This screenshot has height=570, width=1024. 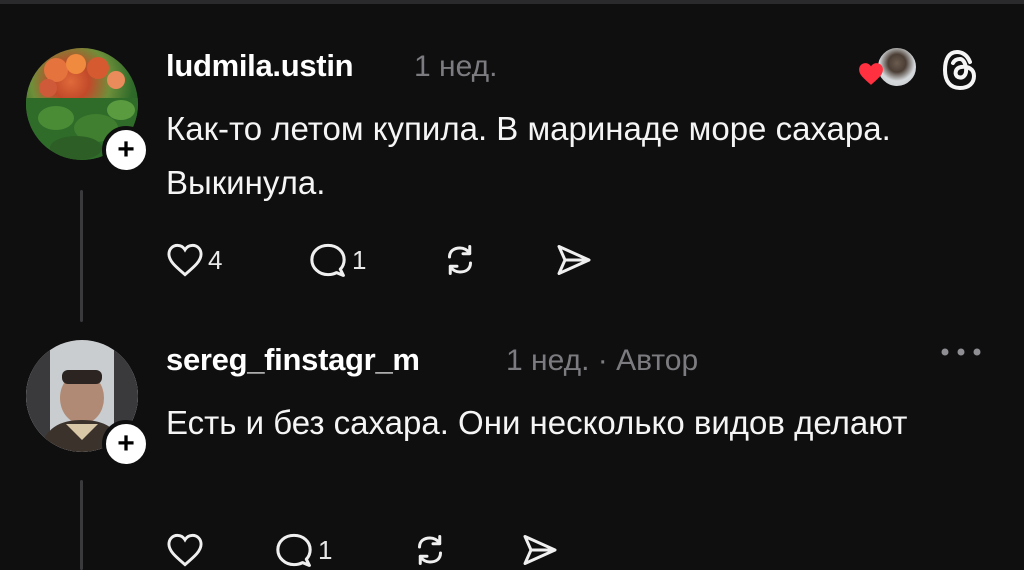 I want to click on threads-logo-icon, so click(x=960, y=70).